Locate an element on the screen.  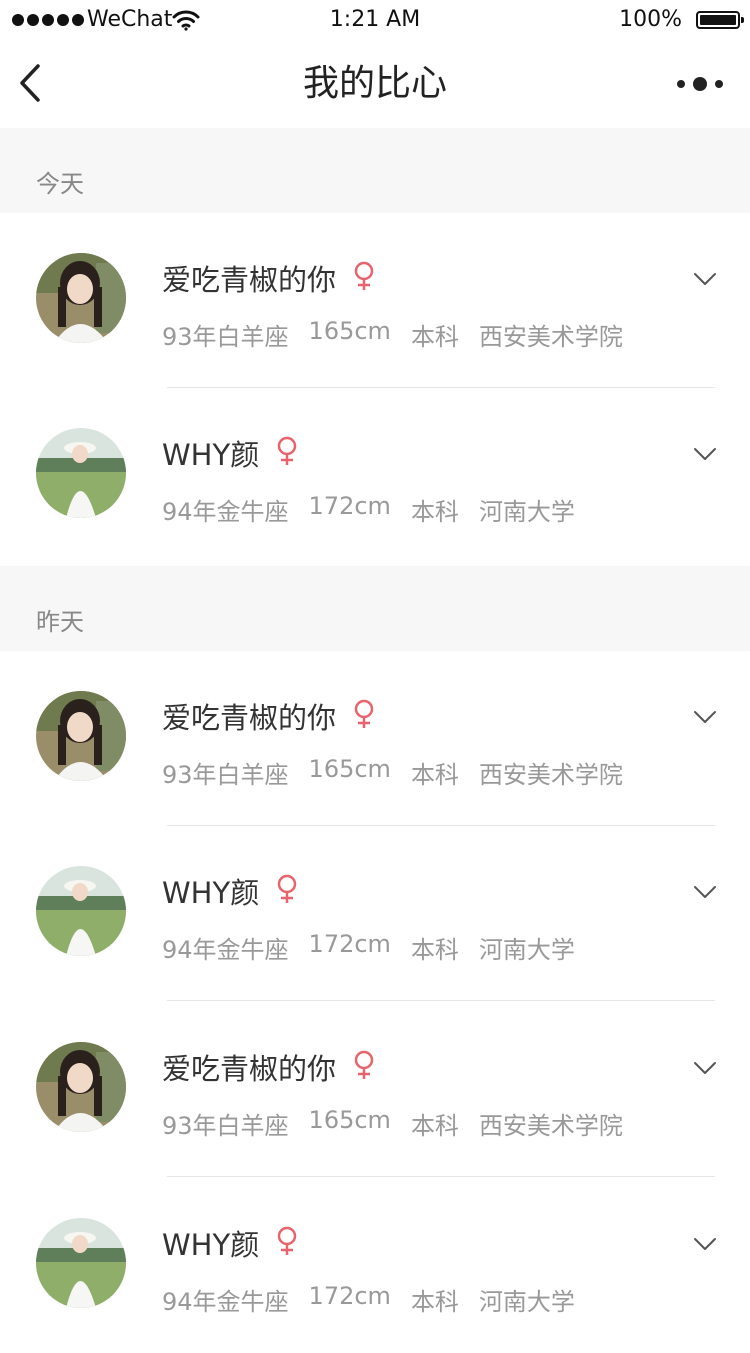
battery-icon is located at coordinates (720, 20).